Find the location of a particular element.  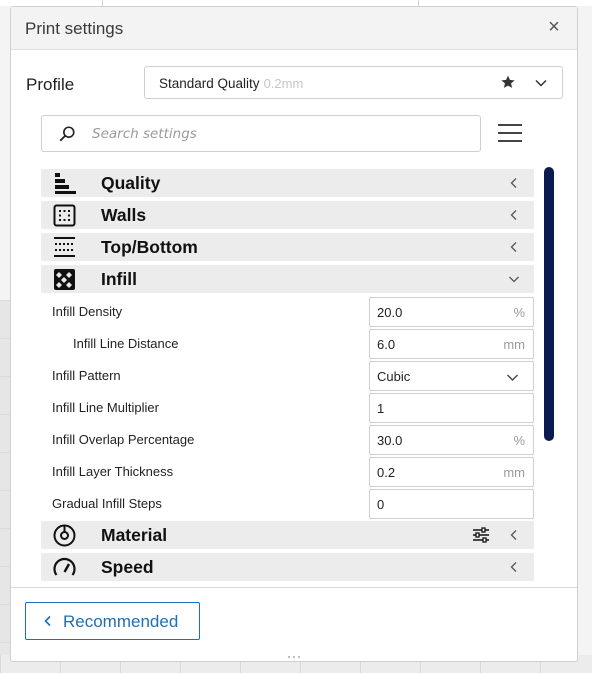

infill-line-distance-field: 6.0 mm is located at coordinates (451, 344).